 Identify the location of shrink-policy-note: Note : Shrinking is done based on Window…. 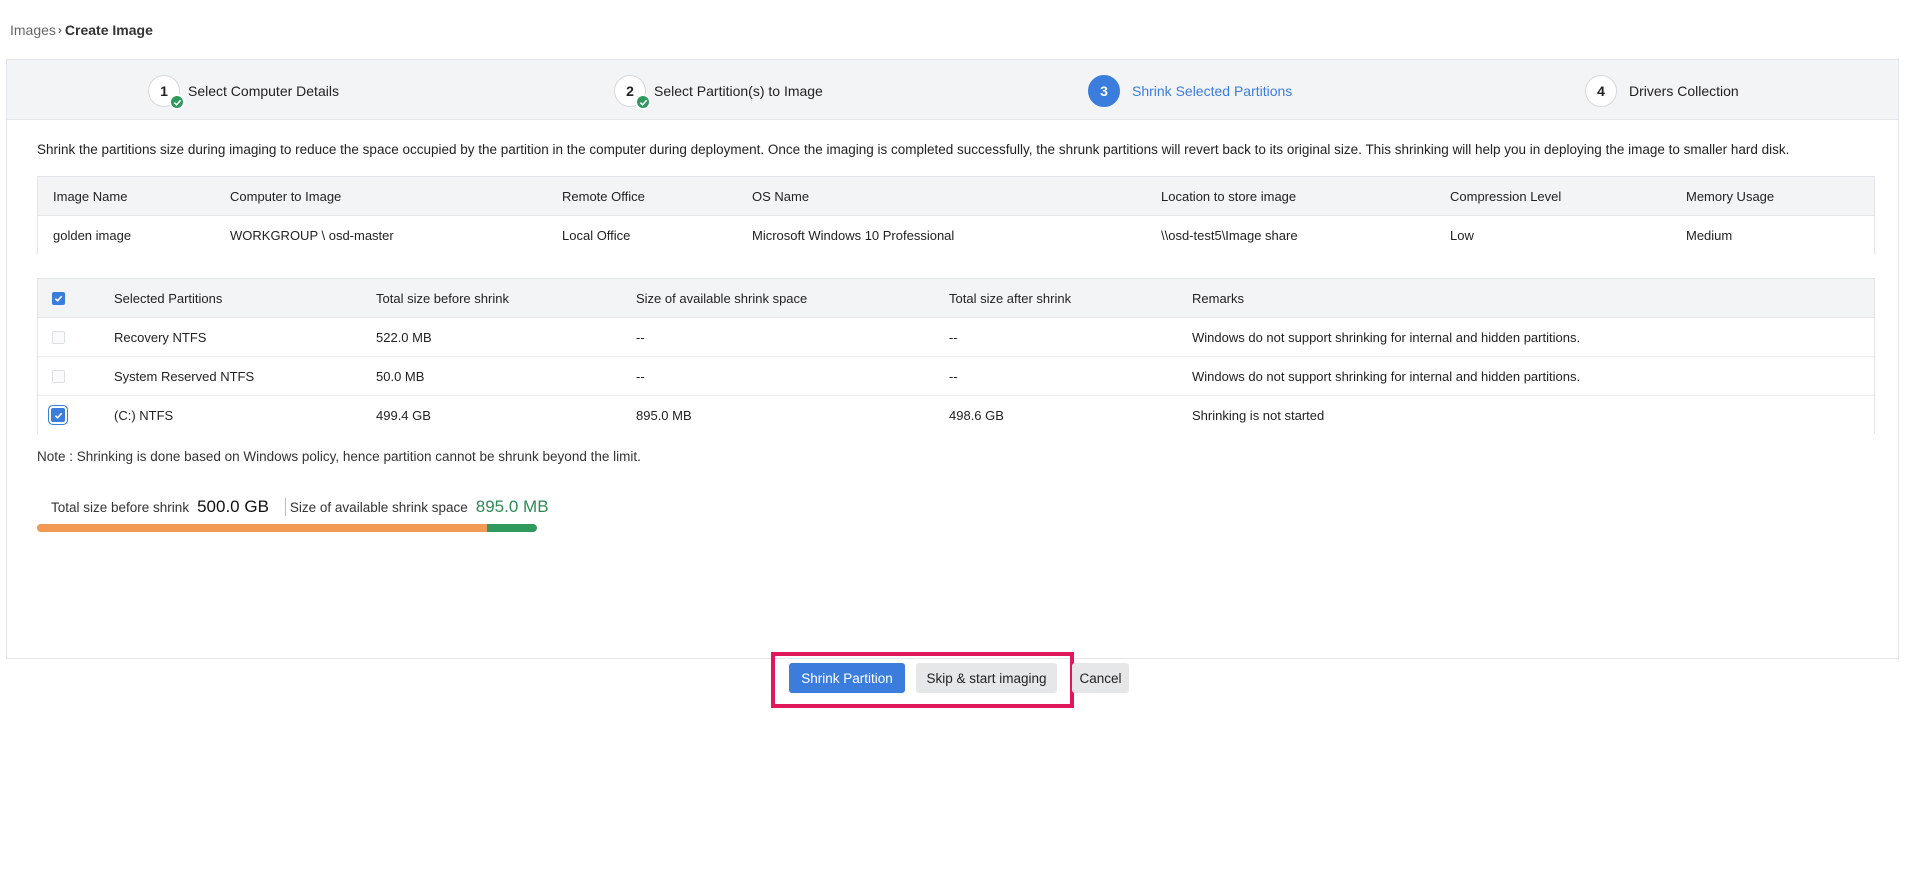
(339, 456).